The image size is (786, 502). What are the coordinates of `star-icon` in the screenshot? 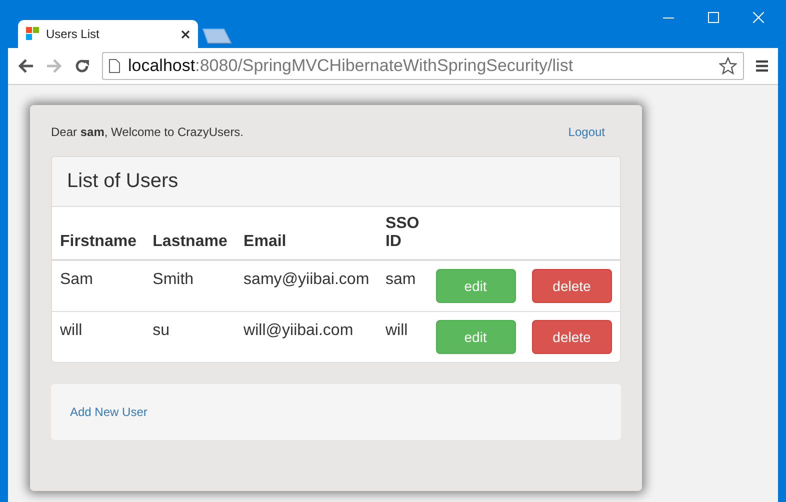 It's located at (728, 66).